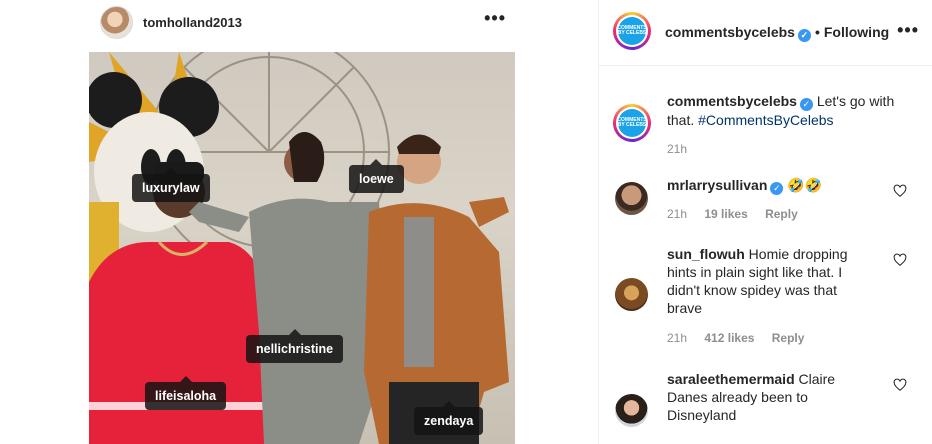 The width and height of the screenshot is (932, 444). I want to click on comment-body: 🤣🤣, so click(805, 185).